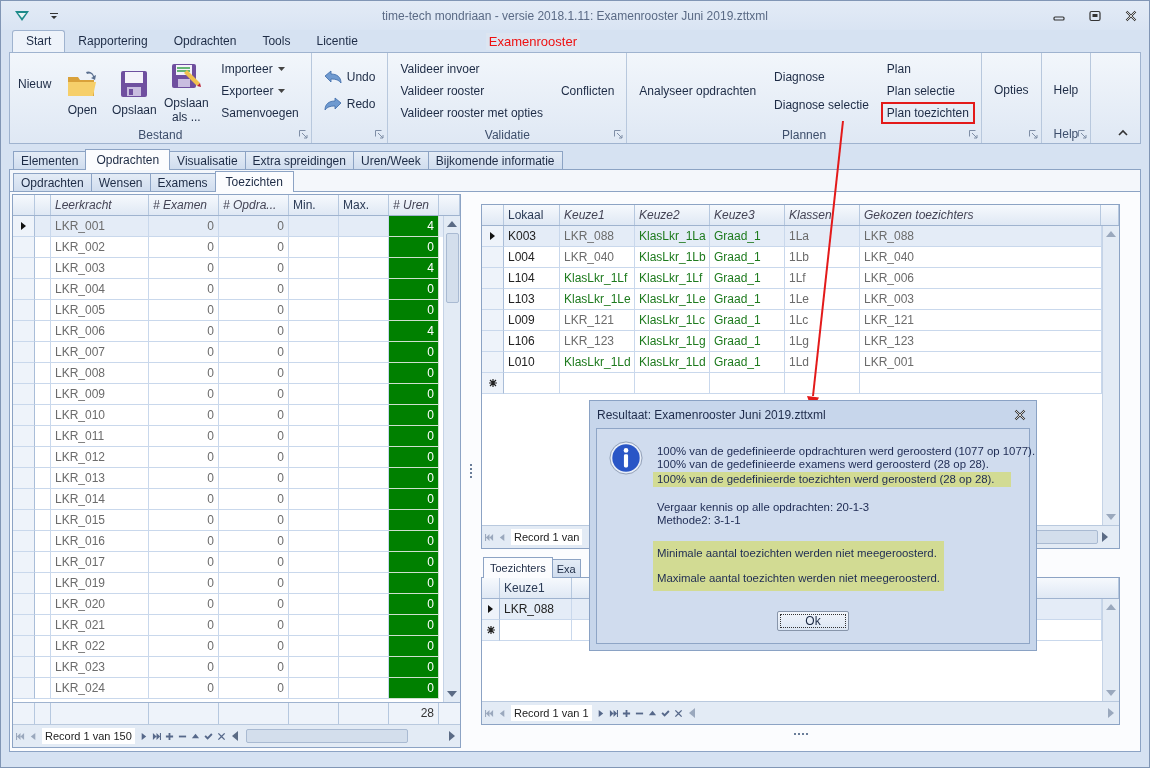 The height and width of the screenshot is (768, 1150). What do you see at coordinates (792, 341) in the screenshot?
I see `table-row: L106 LKR_123 KlasLkr_1Lg Graad_1 1Lg LKR_123` at bounding box center [792, 341].